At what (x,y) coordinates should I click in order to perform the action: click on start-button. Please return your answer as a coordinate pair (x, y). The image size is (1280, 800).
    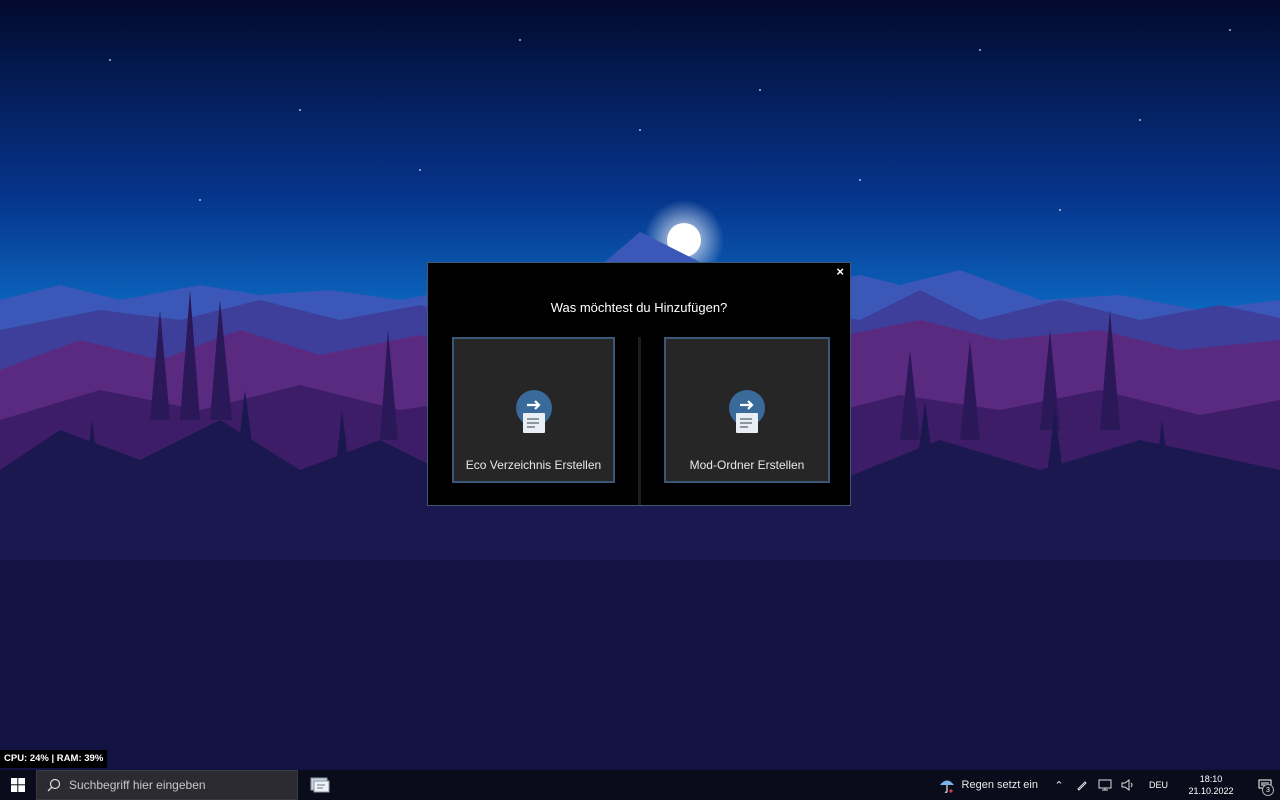
    Looking at the image, I should click on (18, 785).